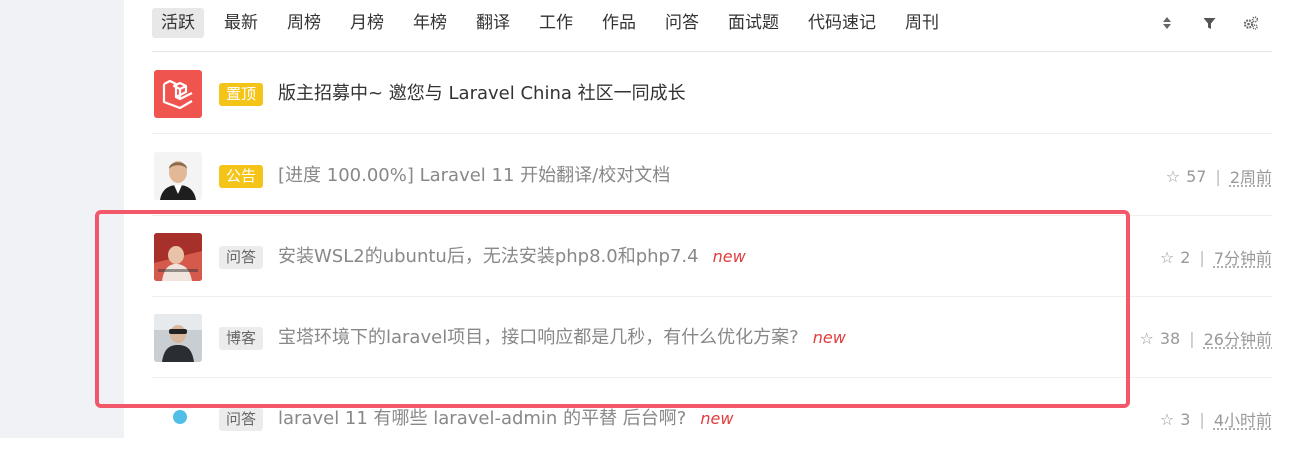  What do you see at coordinates (241, 338) in the screenshot?
I see `blog-badge: 博客` at bounding box center [241, 338].